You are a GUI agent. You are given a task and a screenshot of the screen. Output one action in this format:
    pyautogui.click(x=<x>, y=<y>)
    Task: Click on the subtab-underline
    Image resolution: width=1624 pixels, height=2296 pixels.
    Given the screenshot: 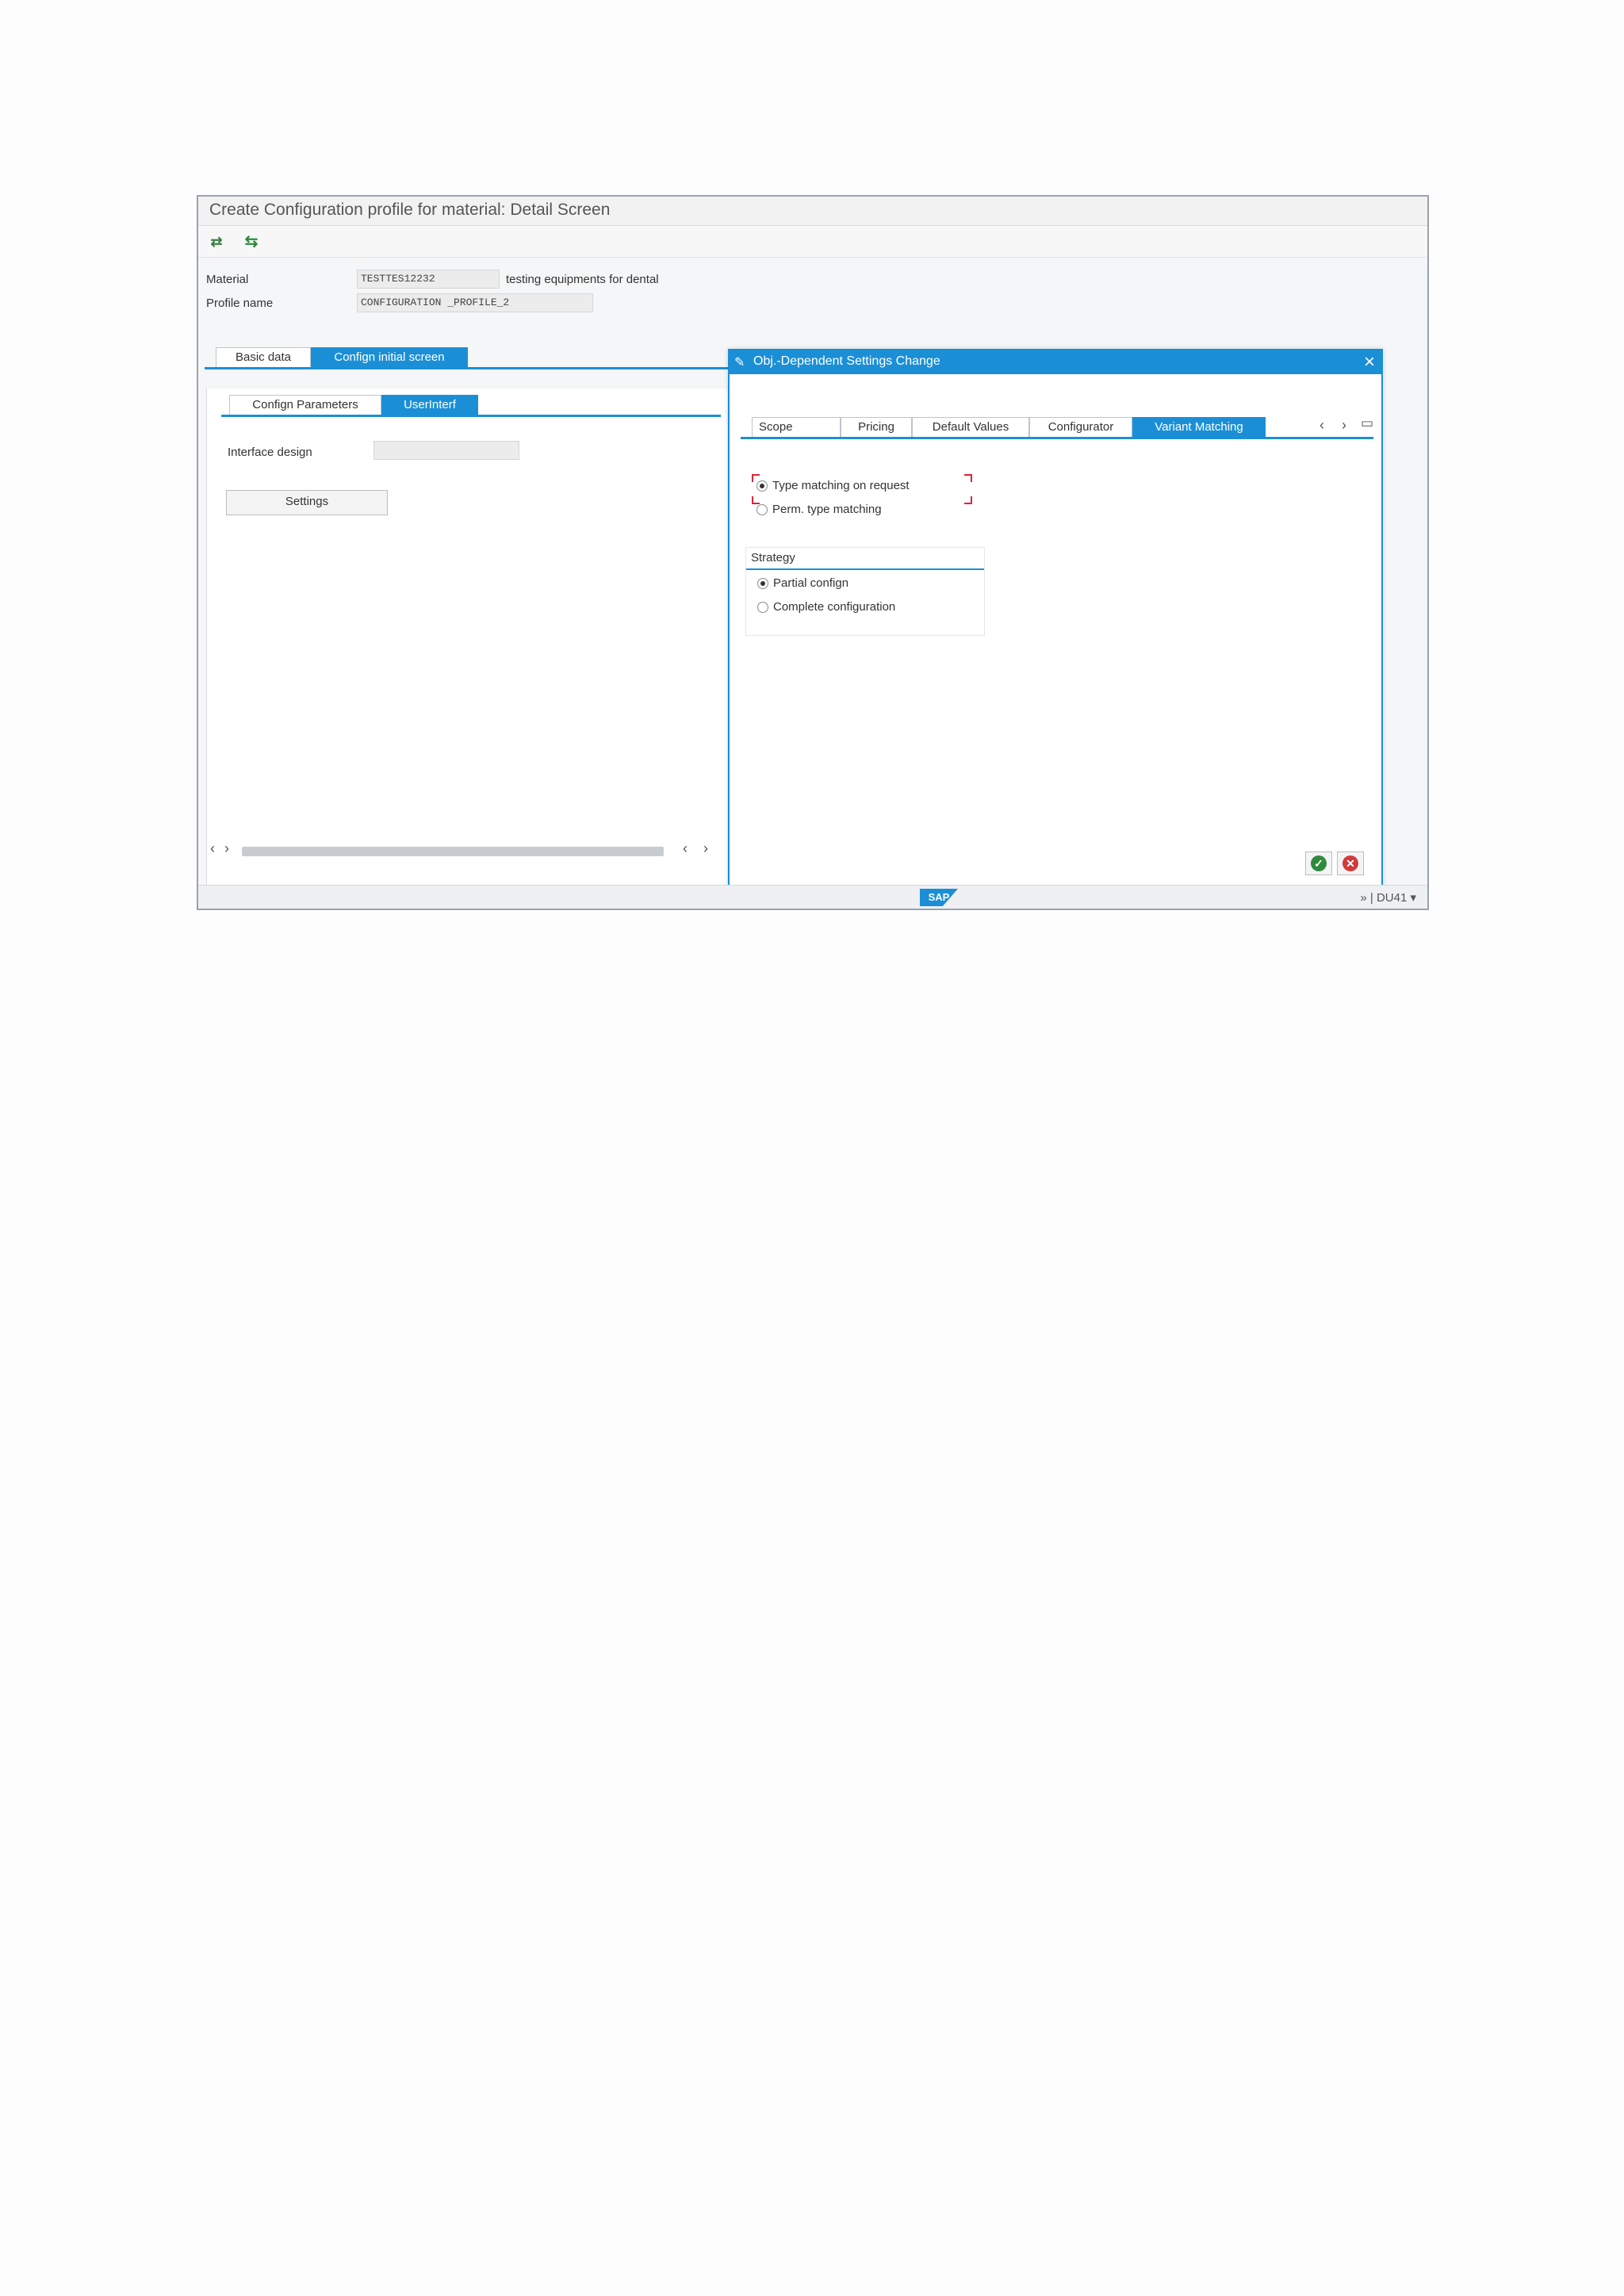 What is the action you would take?
    pyautogui.click(x=471, y=416)
    